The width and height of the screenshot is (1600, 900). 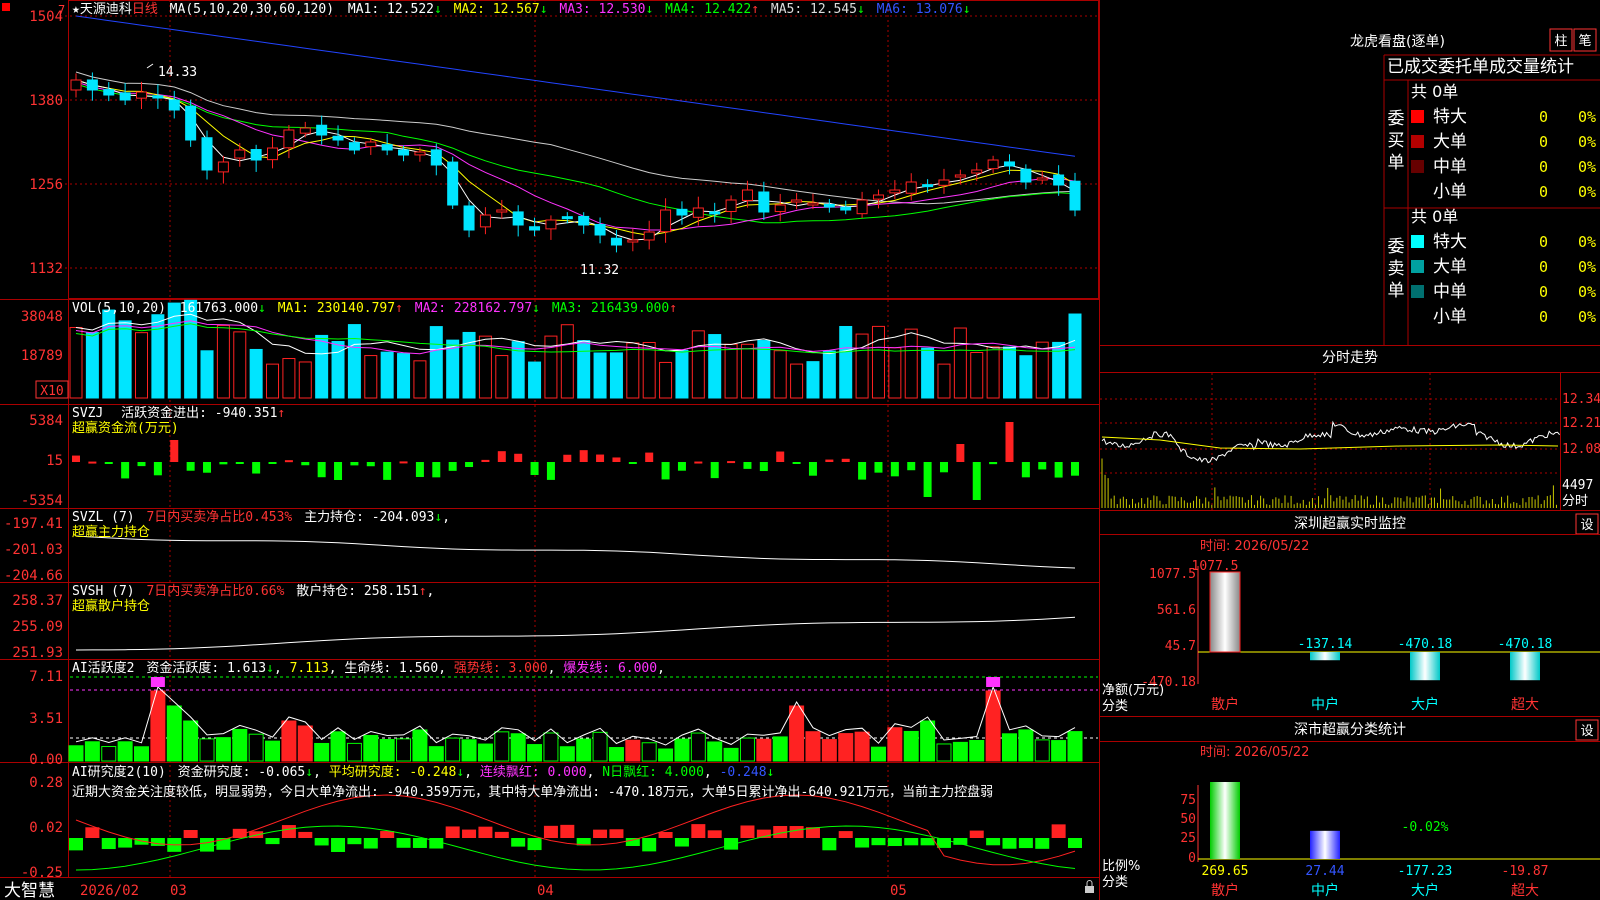 What do you see at coordinates (1325, 844) in the screenshot?
I see `category-bar` at bounding box center [1325, 844].